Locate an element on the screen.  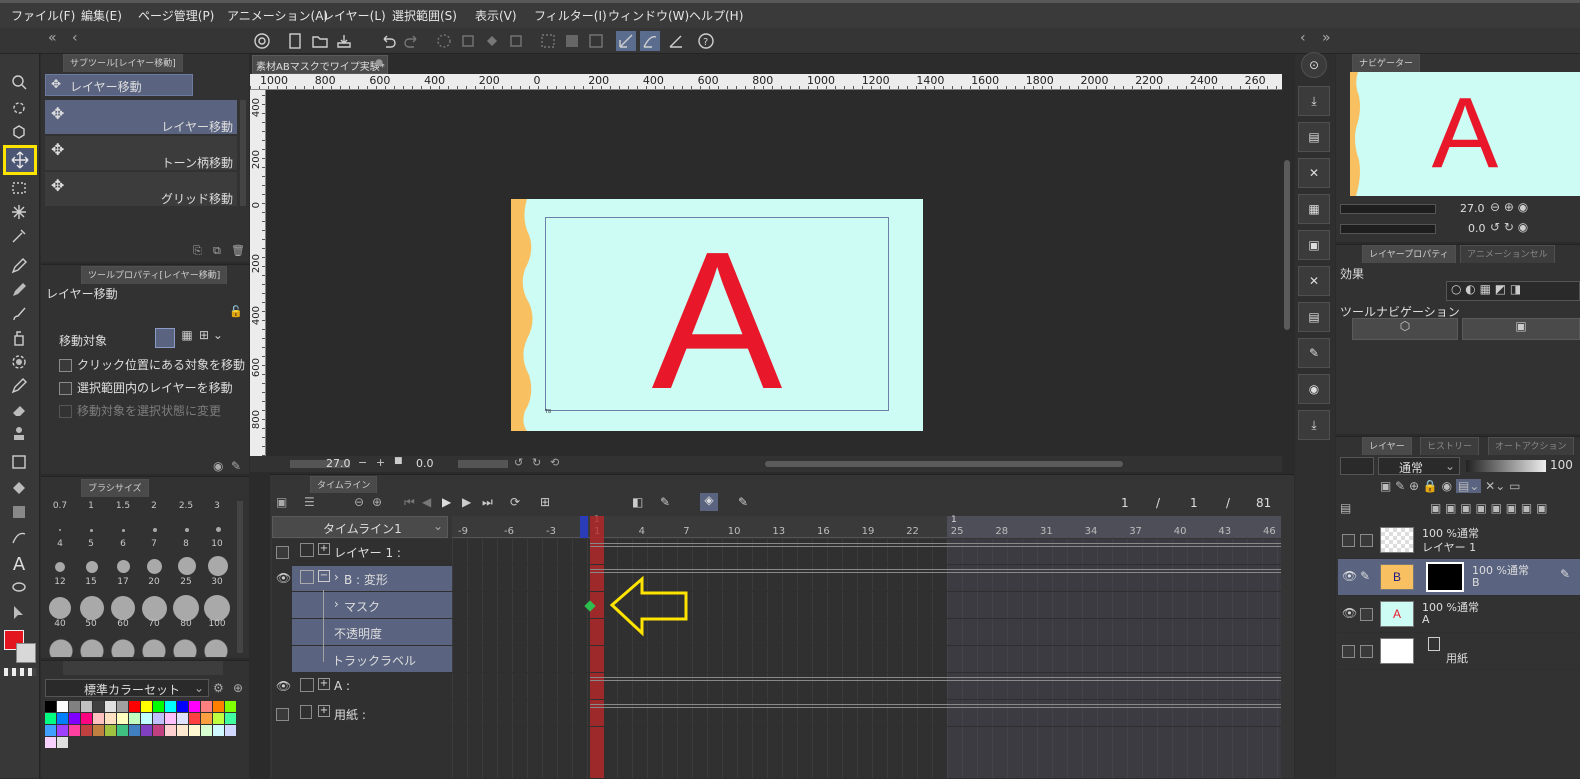
next-frame-icon: ▶ is located at coordinates (466, 502).